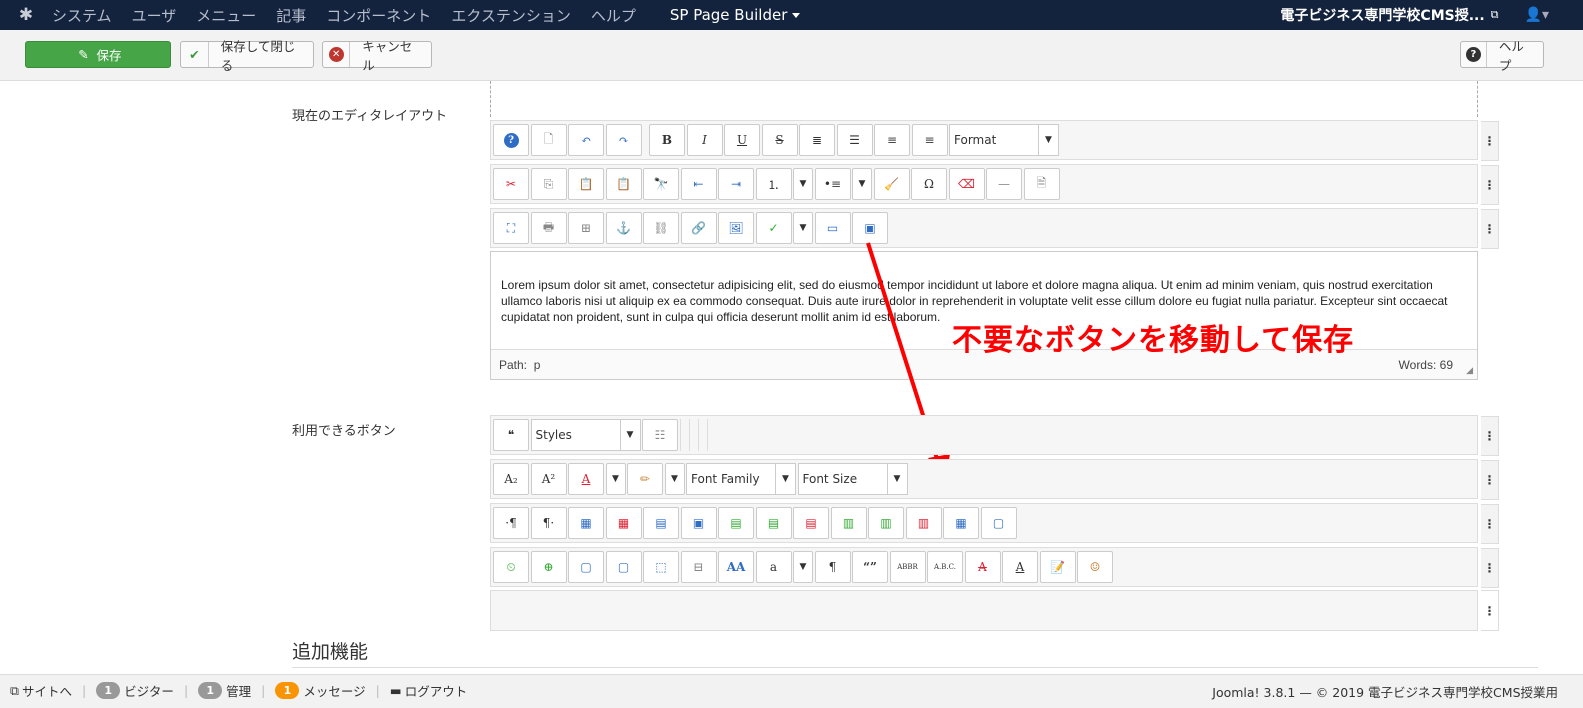 This screenshot has width=1583, height=708. What do you see at coordinates (803, 184) in the screenshot?
I see `numbered-list-dropdown: ▼` at bounding box center [803, 184].